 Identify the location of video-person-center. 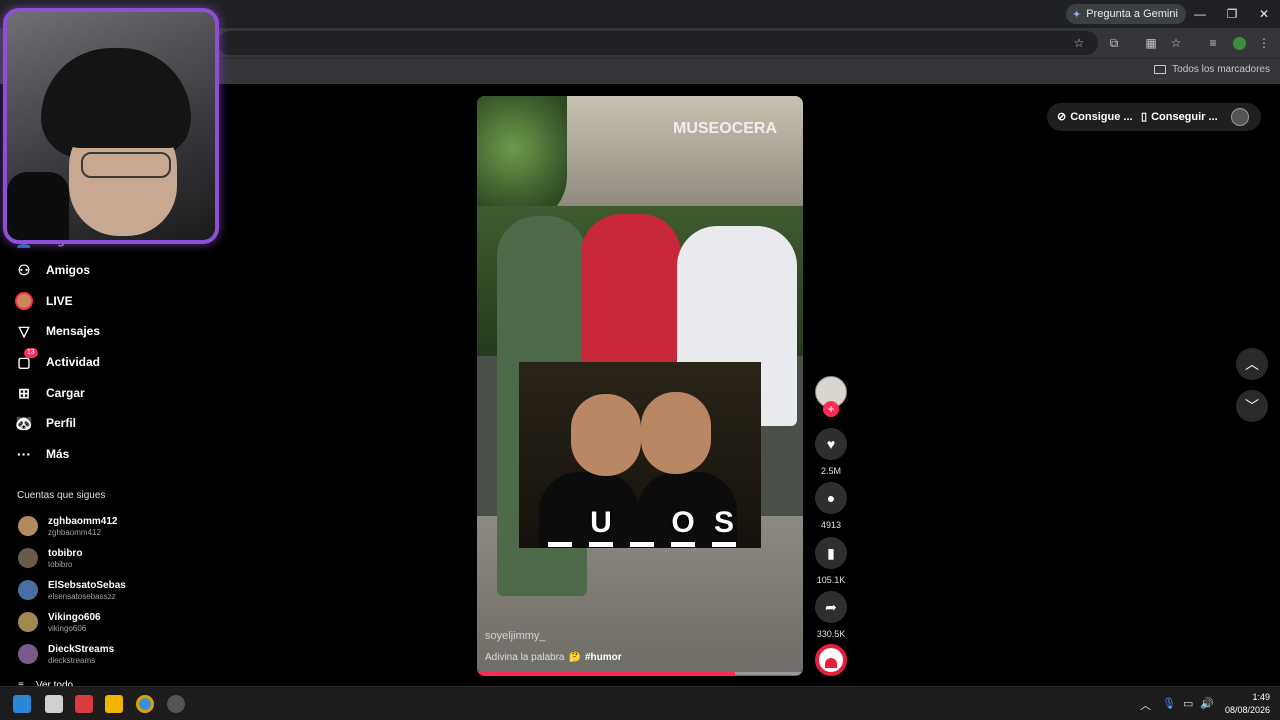
(631, 294).